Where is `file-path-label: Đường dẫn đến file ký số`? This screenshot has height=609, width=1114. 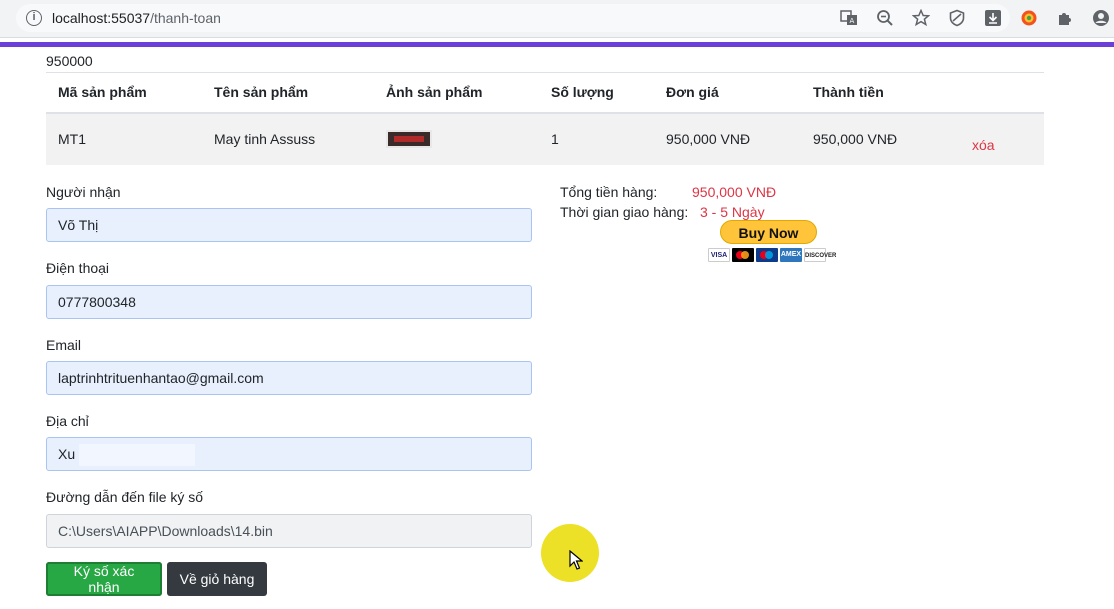 file-path-label: Đường dẫn đến file ký số is located at coordinates (125, 497).